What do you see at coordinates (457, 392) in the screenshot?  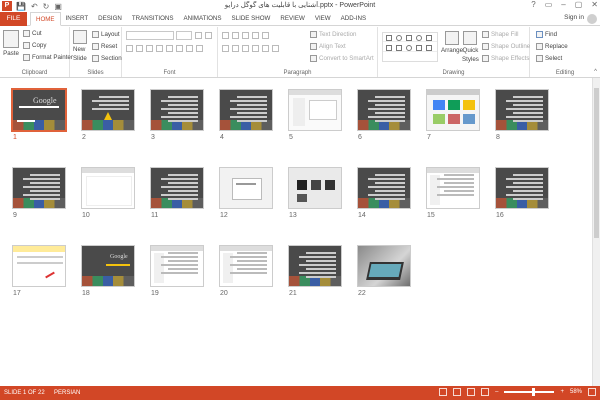 I see `slide-sorter-view-icon` at bounding box center [457, 392].